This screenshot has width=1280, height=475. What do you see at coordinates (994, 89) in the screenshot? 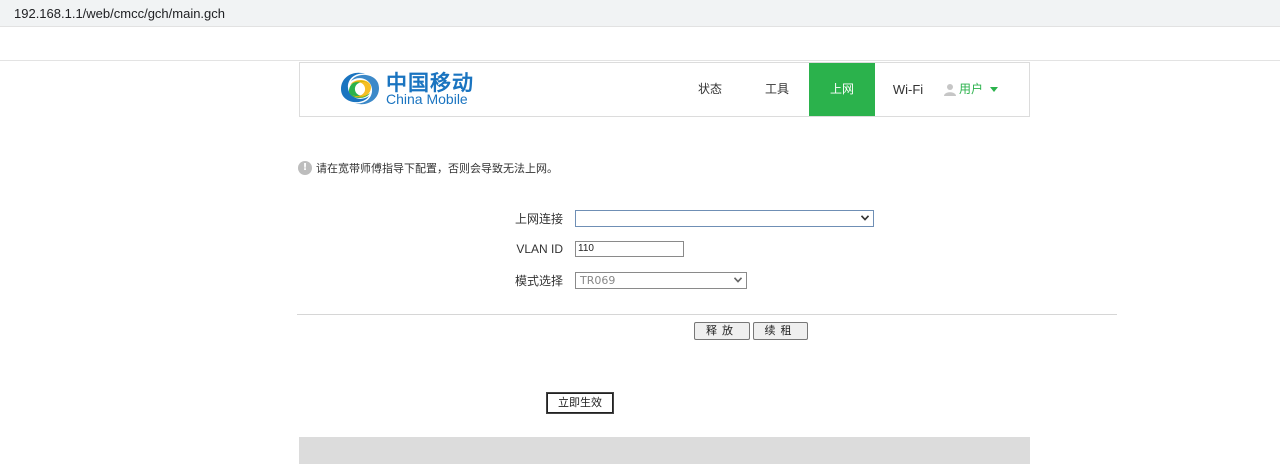
I see `caret-down-icon` at bounding box center [994, 89].